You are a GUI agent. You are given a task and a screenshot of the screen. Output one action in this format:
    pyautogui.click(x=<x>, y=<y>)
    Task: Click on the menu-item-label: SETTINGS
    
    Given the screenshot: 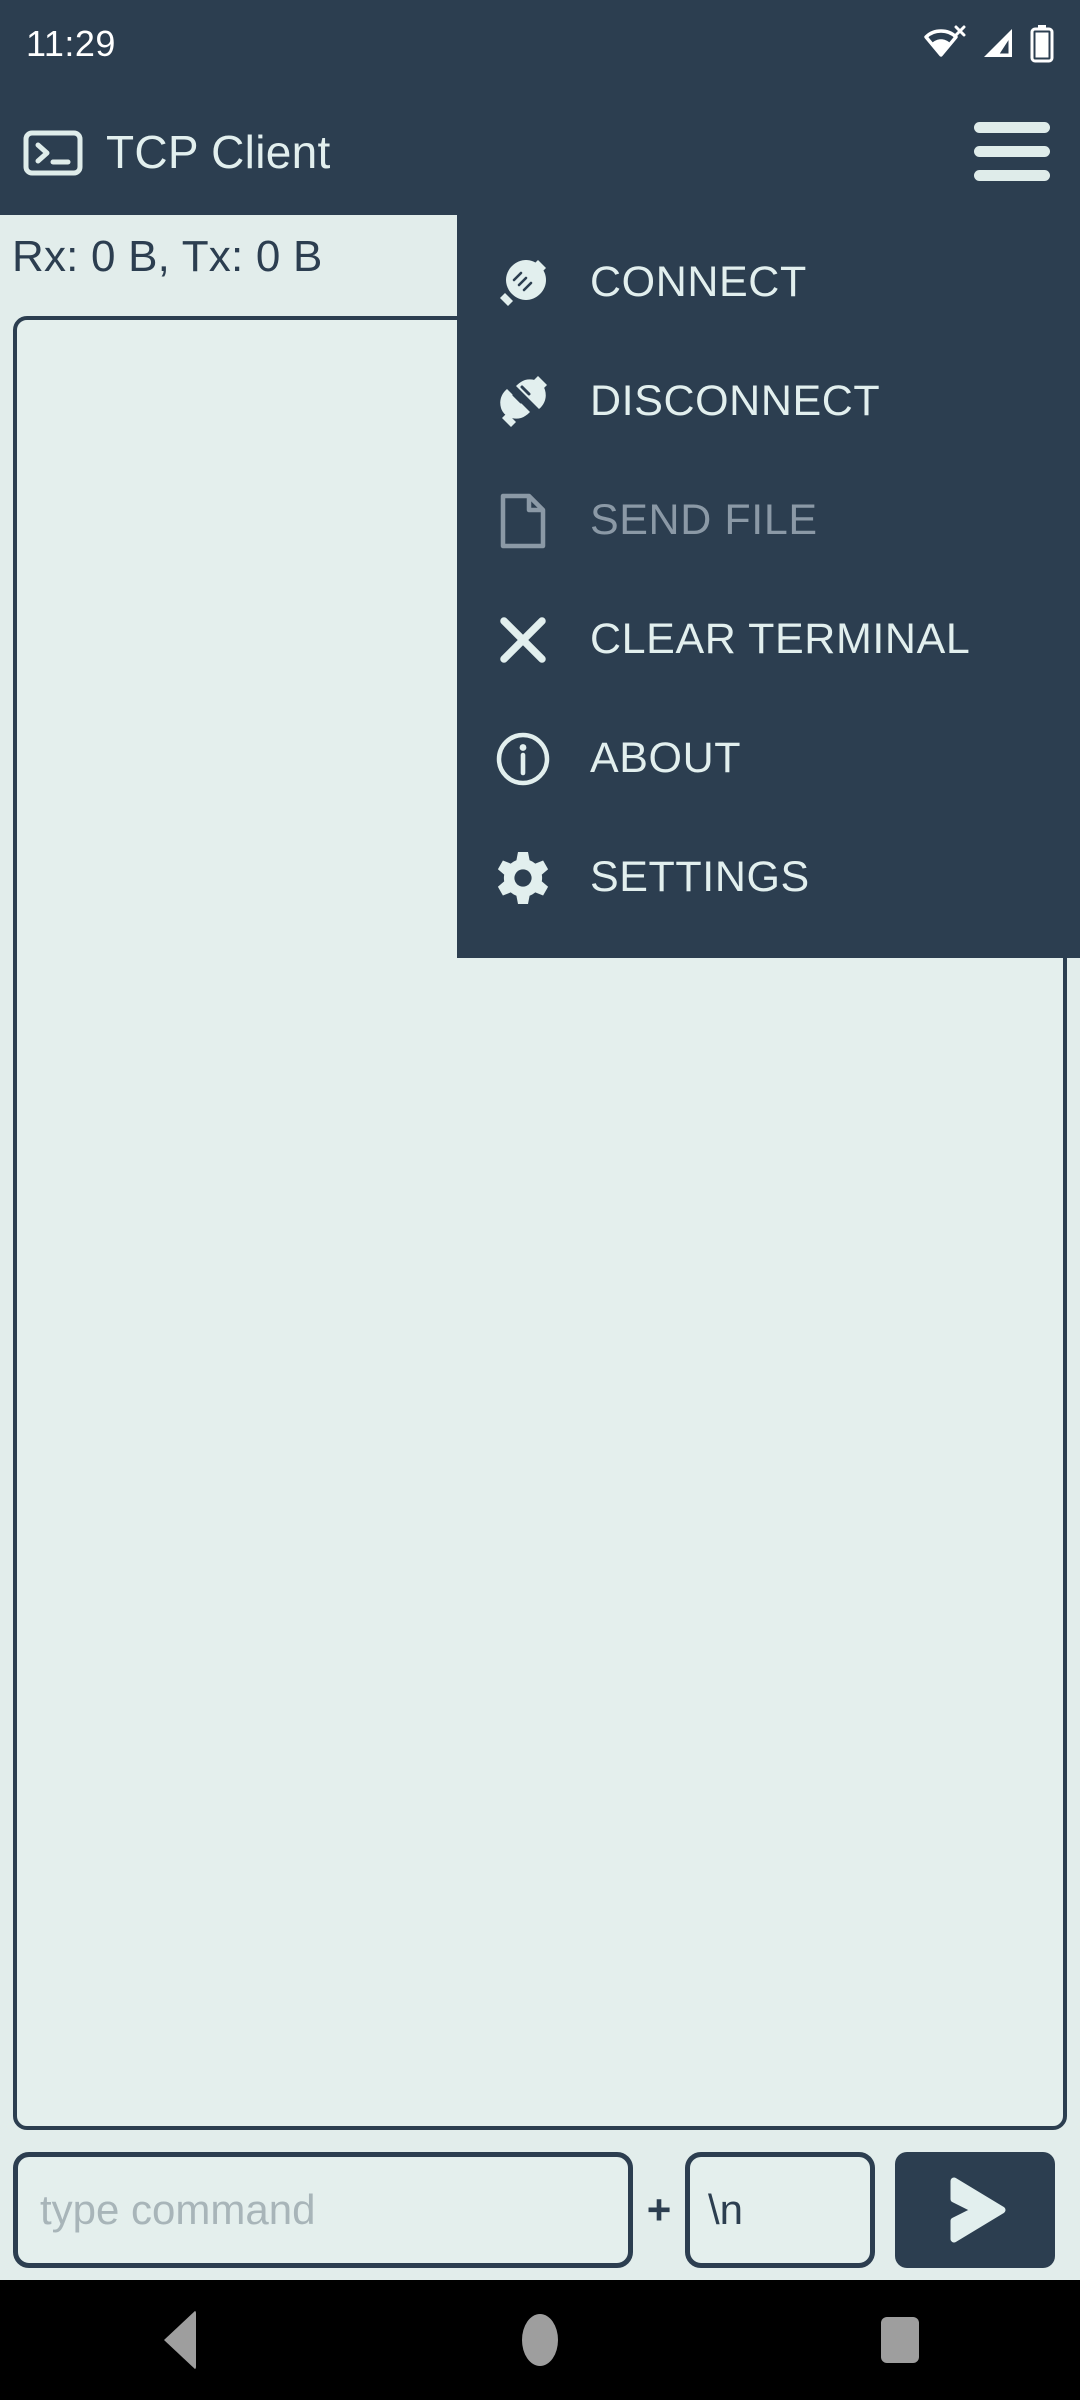 What is the action you would take?
    pyautogui.click(x=700, y=877)
    